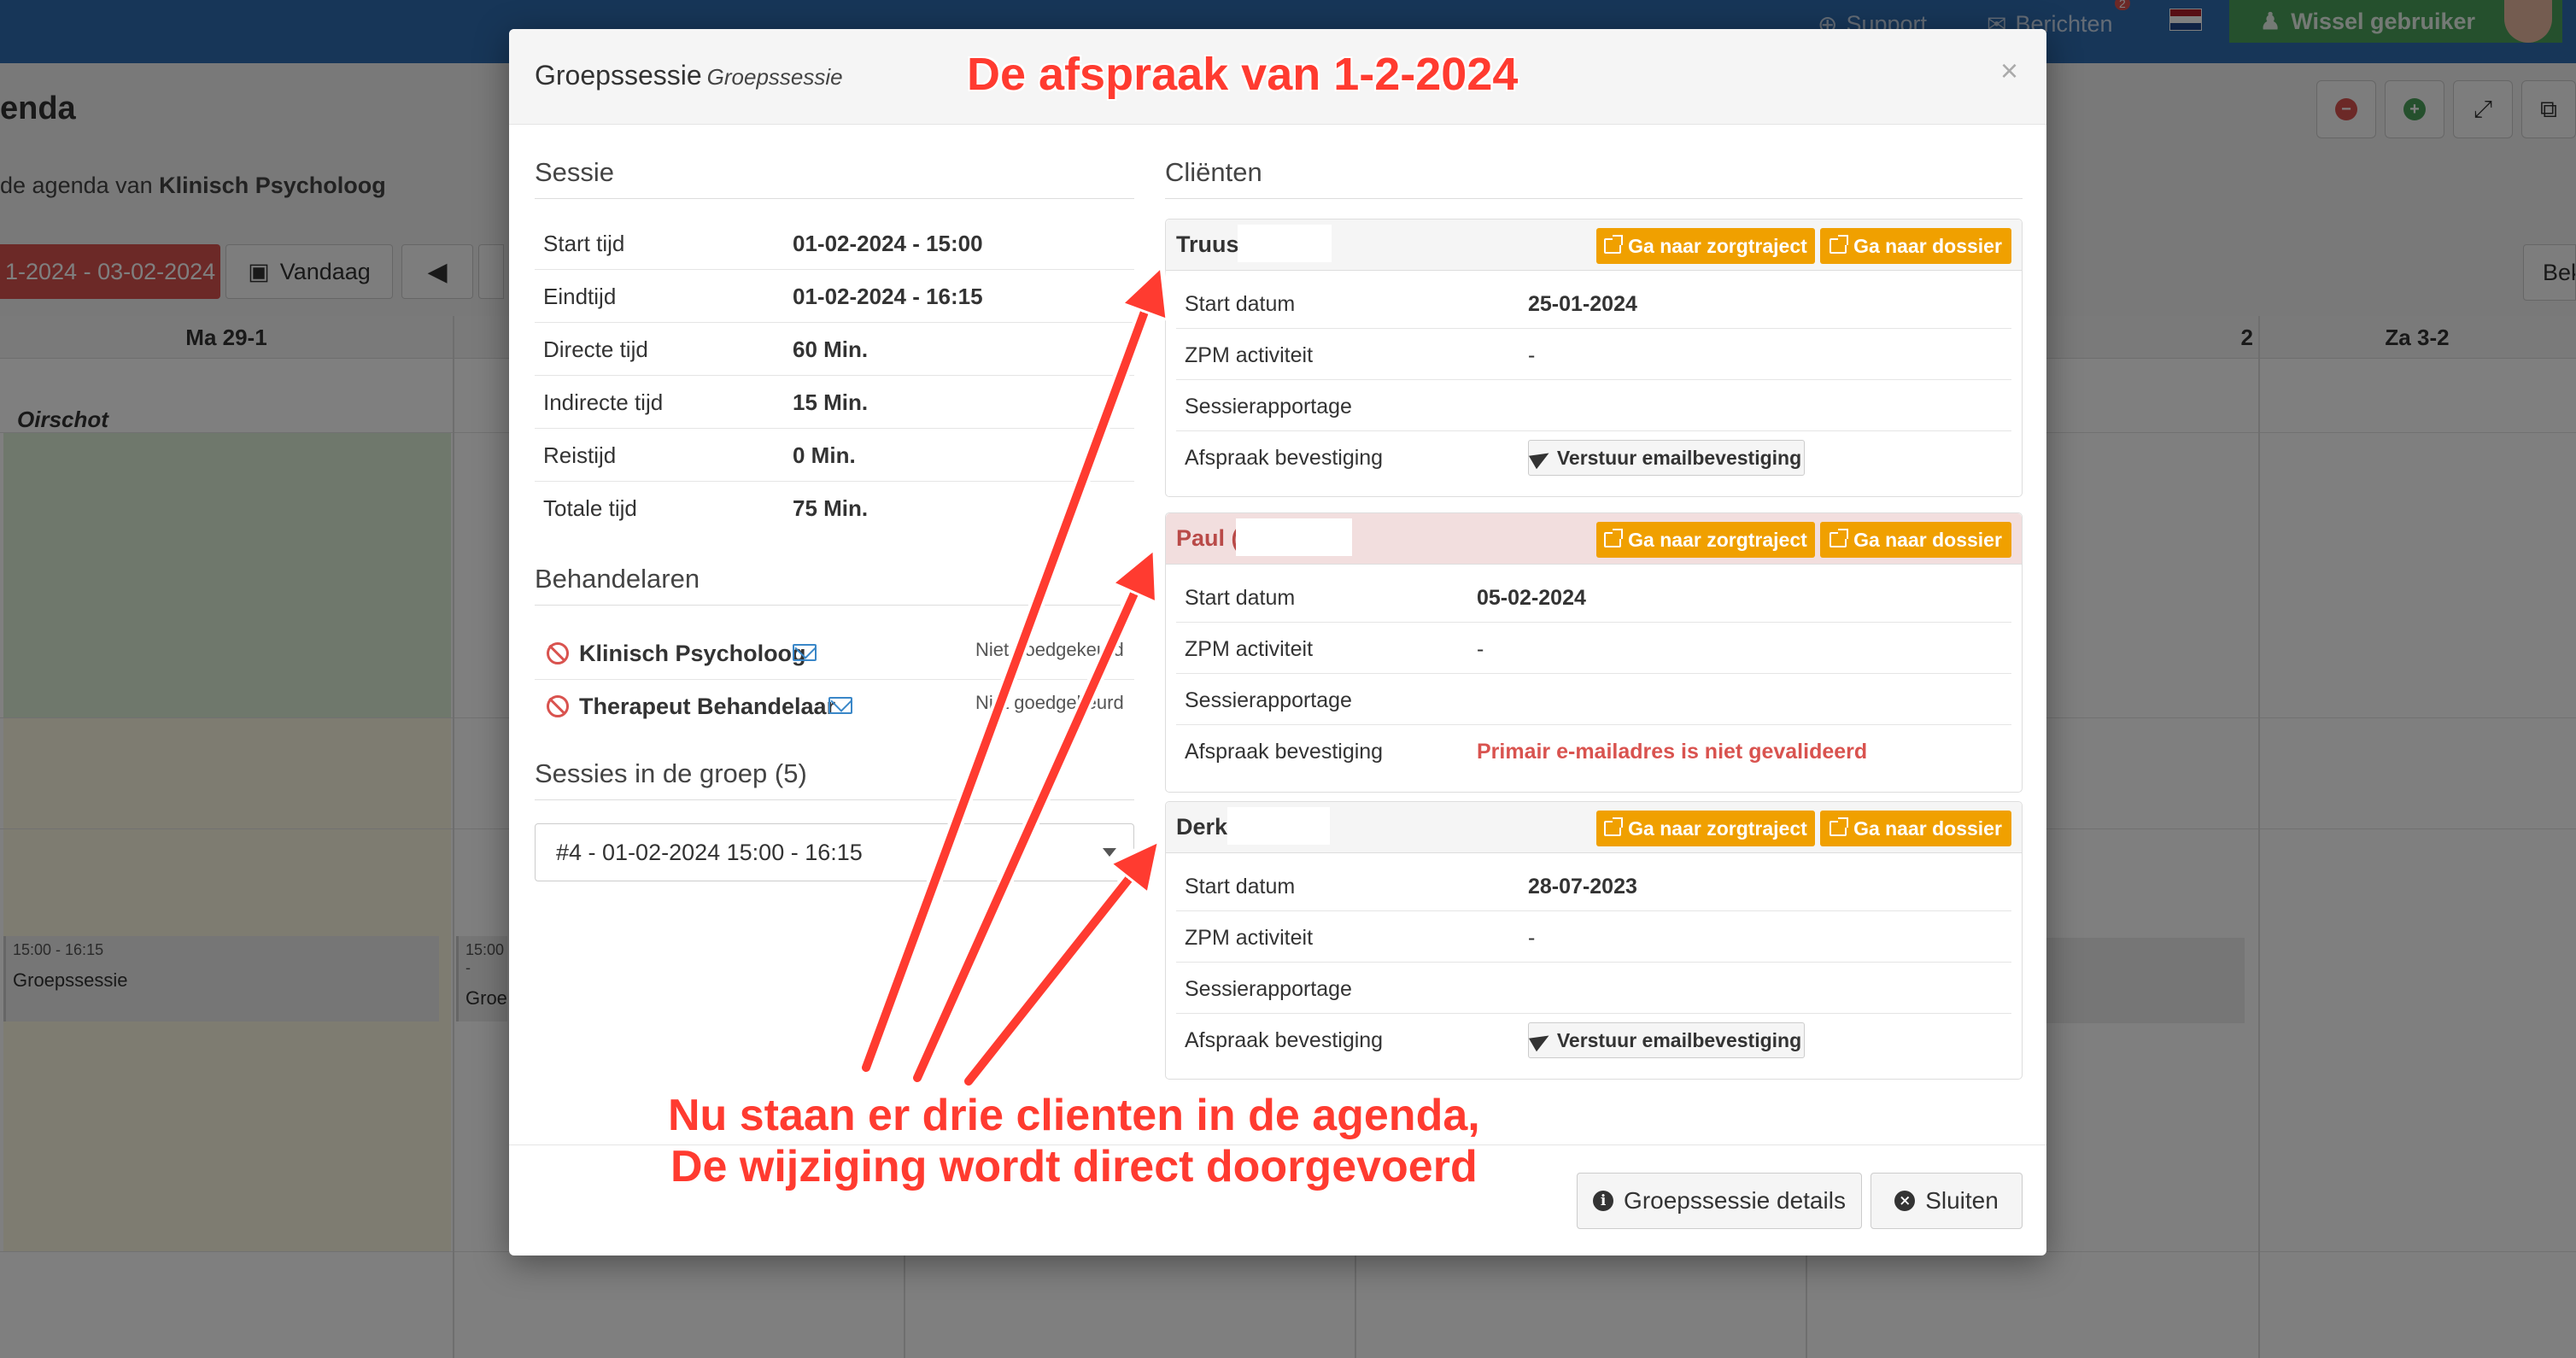 This screenshot has width=2576, height=1358. I want to click on section-sessie-heading: Sessie, so click(834, 178).